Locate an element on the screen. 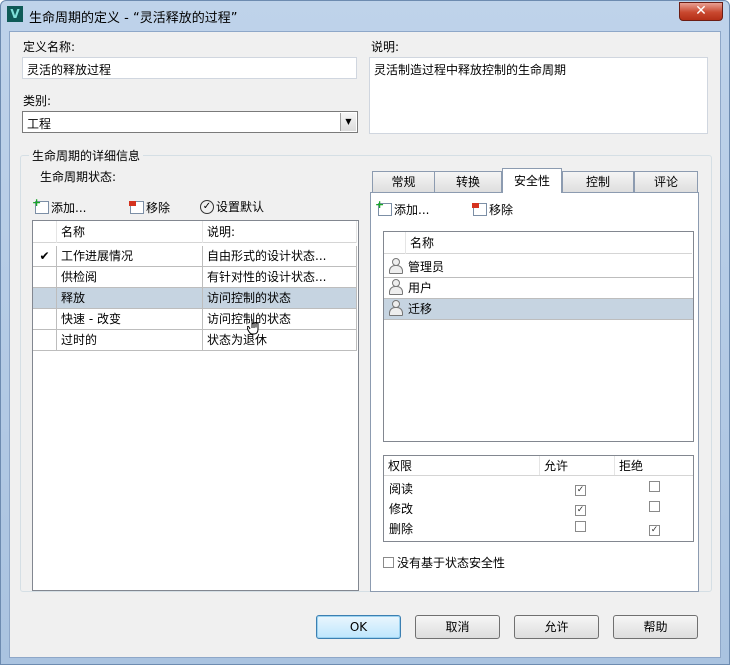 This screenshot has height=665, width=730. allow-button: 允许 is located at coordinates (556, 627).